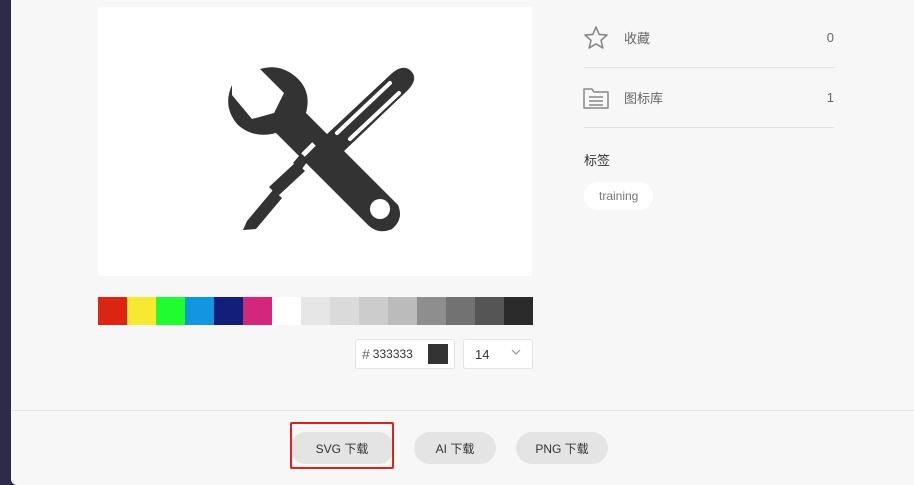 This screenshot has width=914, height=485. What do you see at coordinates (516, 353) in the screenshot?
I see `chevron-down-icon` at bounding box center [516, 353].